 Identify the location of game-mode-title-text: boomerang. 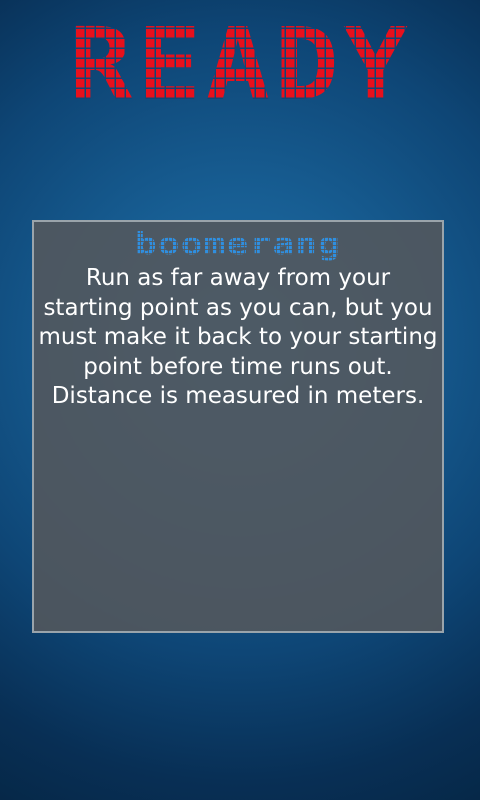
(238, 244).